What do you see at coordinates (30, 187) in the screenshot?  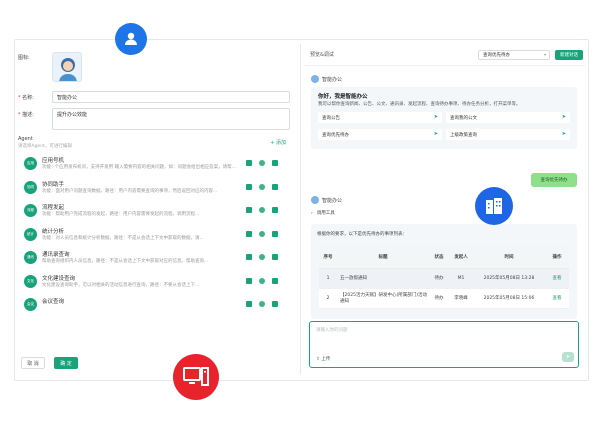 I see `agent-icon: 协同` at bounding box center [30, 187].